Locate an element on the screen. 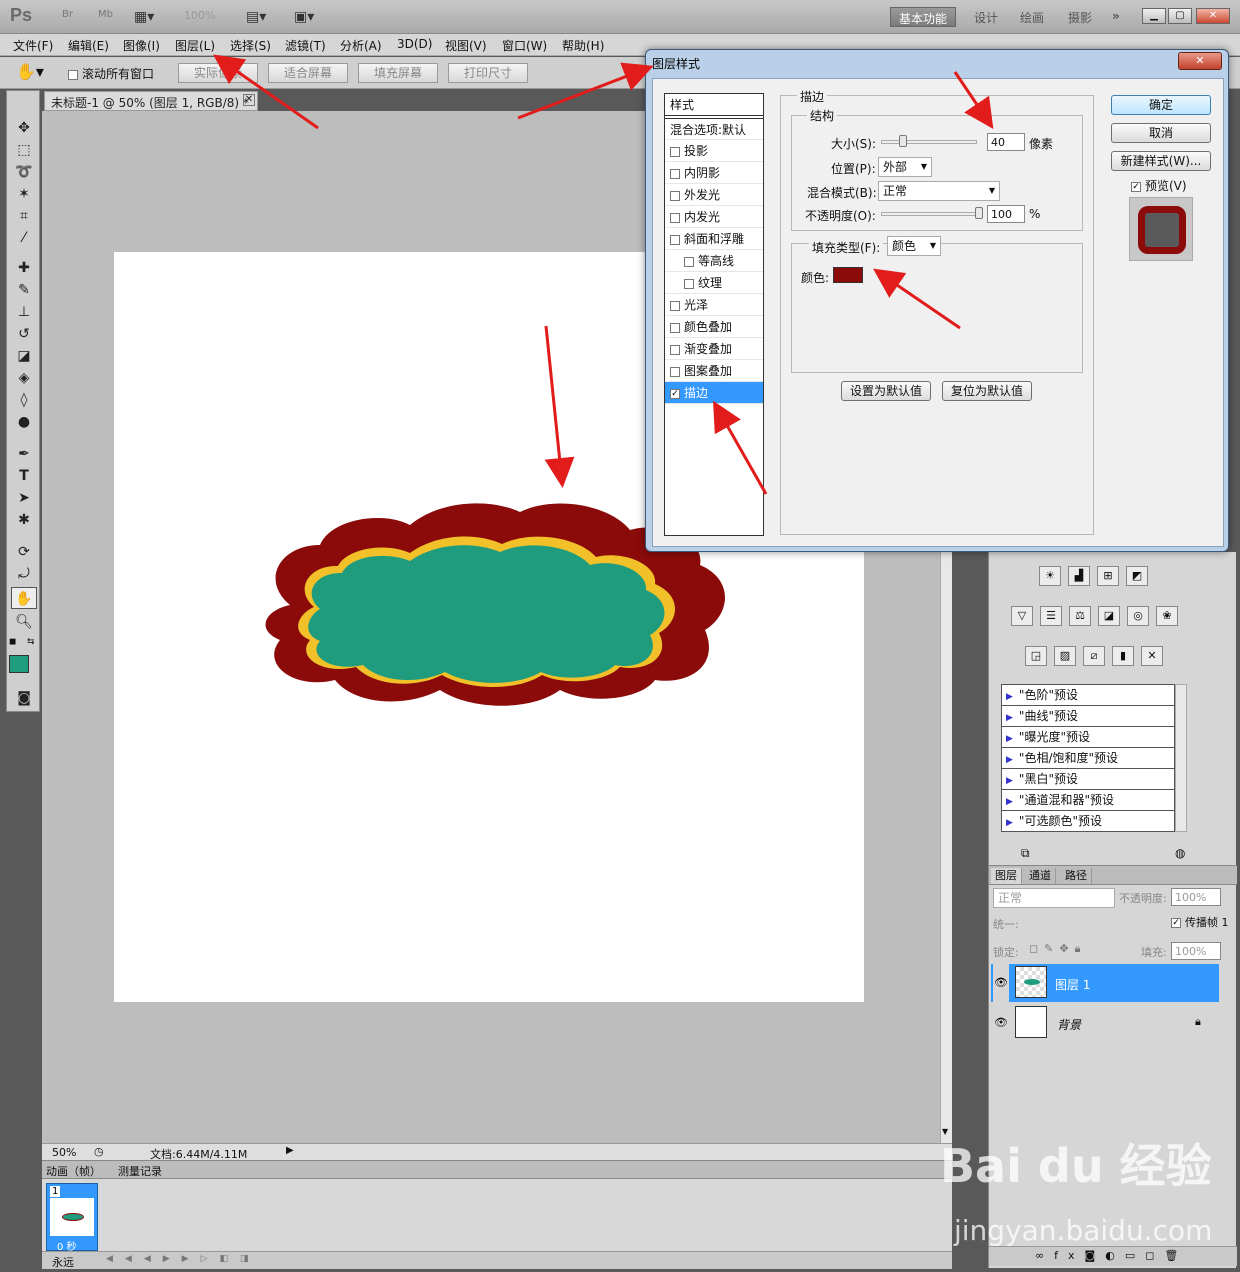 This screenshot has width=1240, height=1272. arrow-to-shape is located at coordinates (559, 406).